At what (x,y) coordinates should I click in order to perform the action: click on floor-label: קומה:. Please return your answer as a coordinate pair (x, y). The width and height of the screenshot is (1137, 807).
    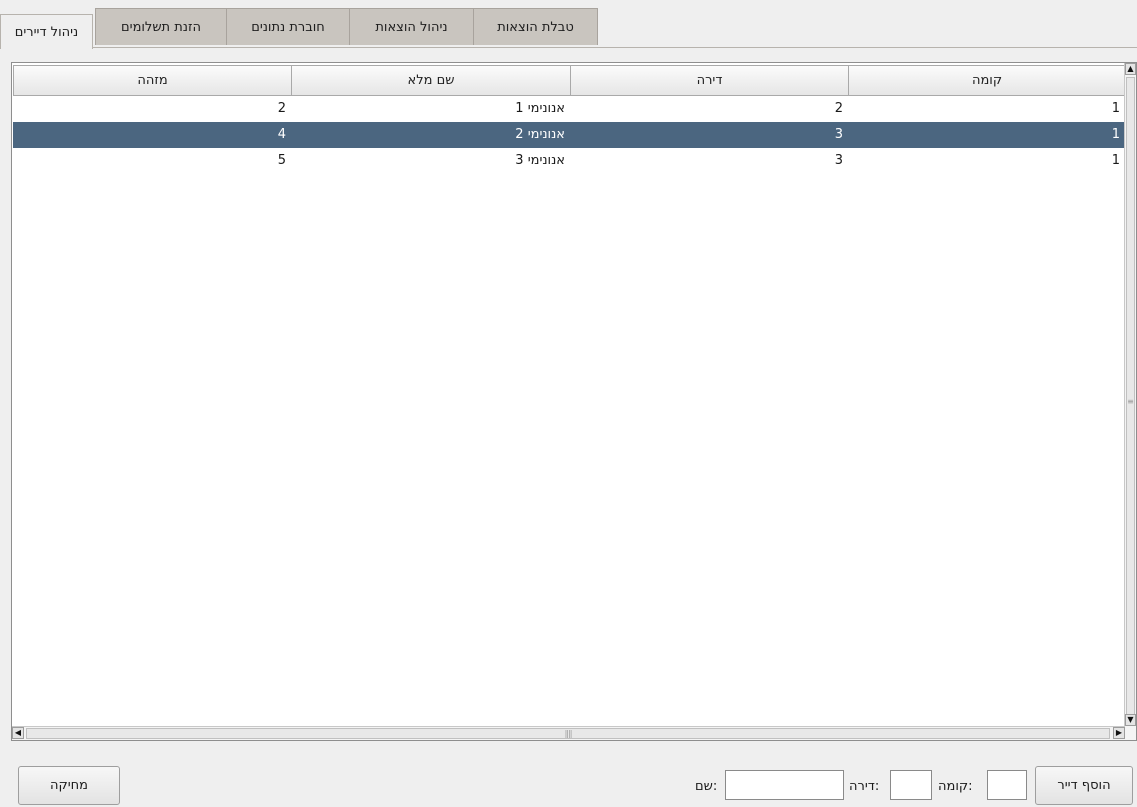
    Looking at the image, I should click on (955, 786).